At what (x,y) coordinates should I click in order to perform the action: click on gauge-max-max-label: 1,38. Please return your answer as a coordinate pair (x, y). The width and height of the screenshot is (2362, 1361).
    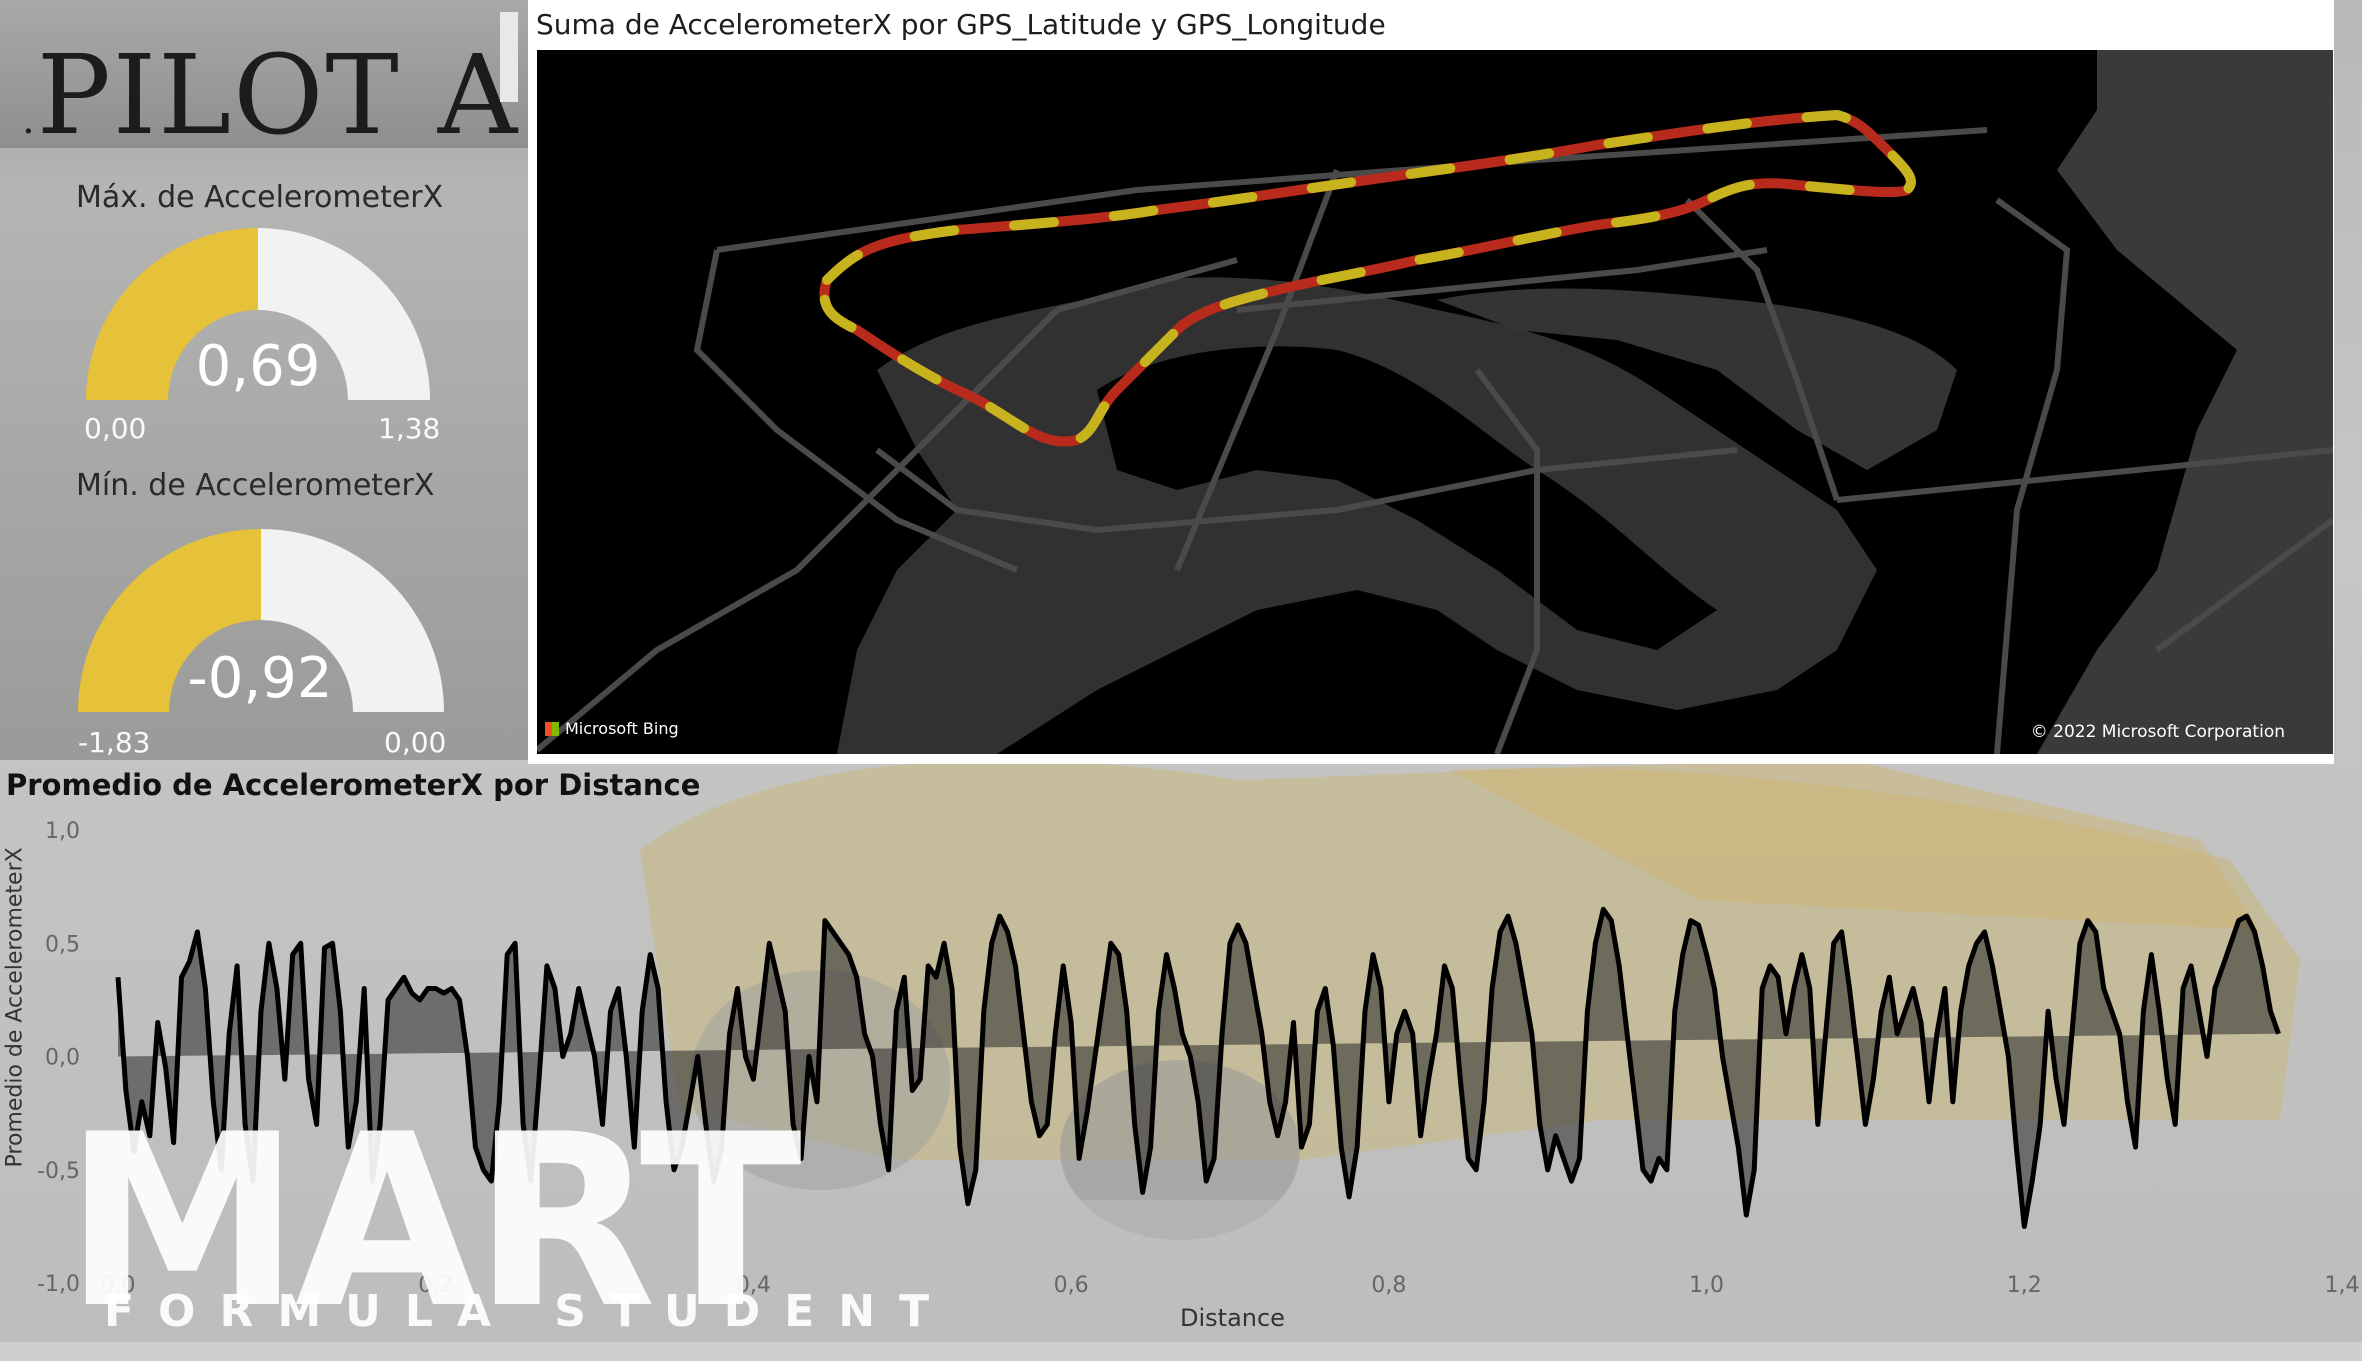
    Looking at the image, I should click on (409, 428).